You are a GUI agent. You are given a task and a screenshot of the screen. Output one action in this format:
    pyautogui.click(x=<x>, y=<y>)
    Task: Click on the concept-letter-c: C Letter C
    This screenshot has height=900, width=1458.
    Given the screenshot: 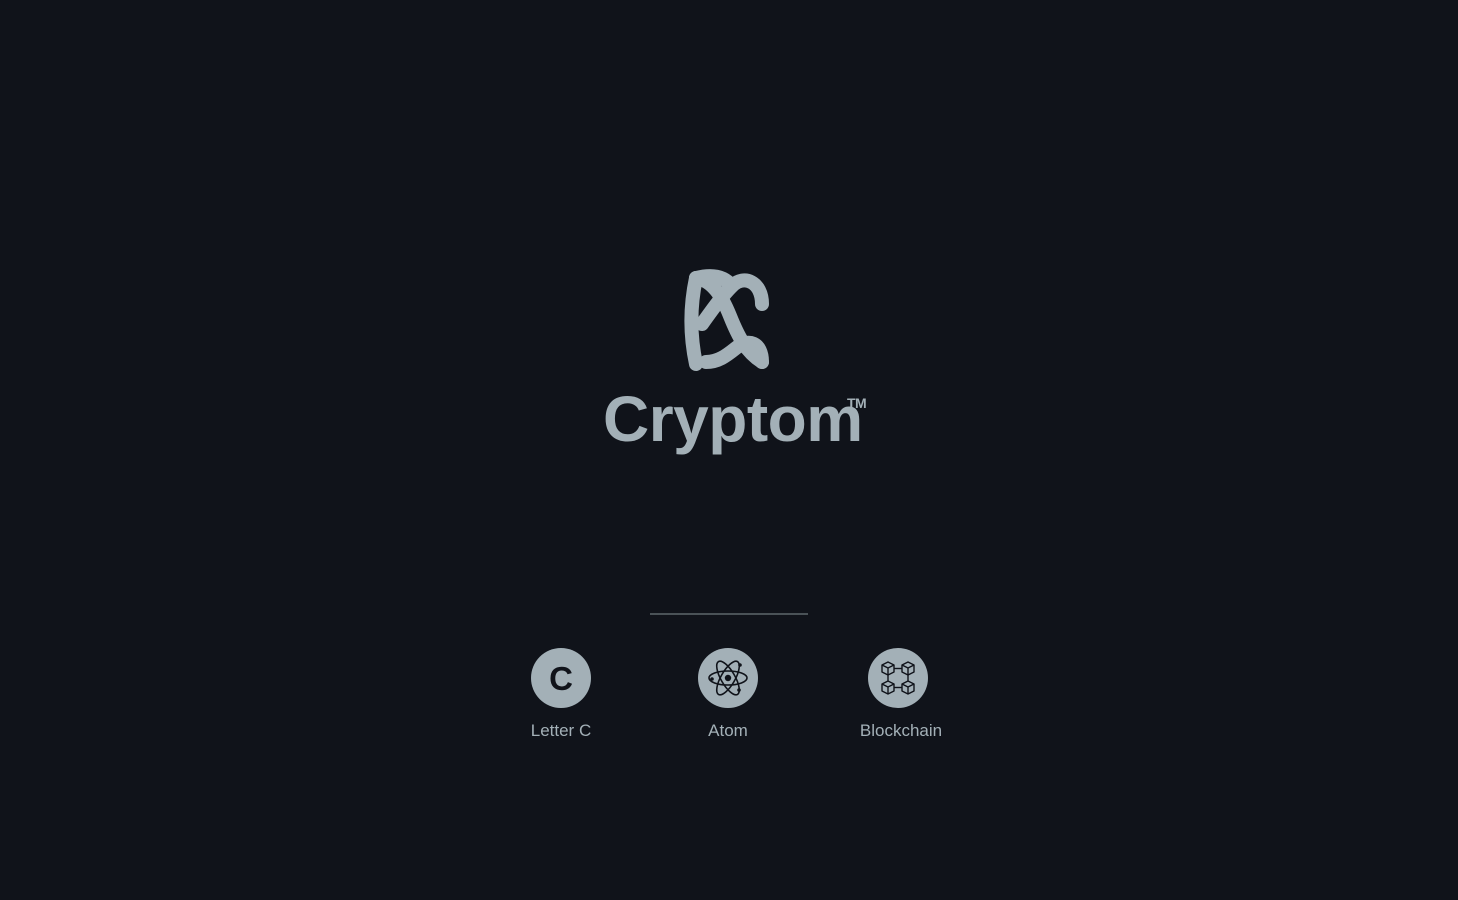 What is the action you would take?
    pyautogui.click(x=561, y=694)
    